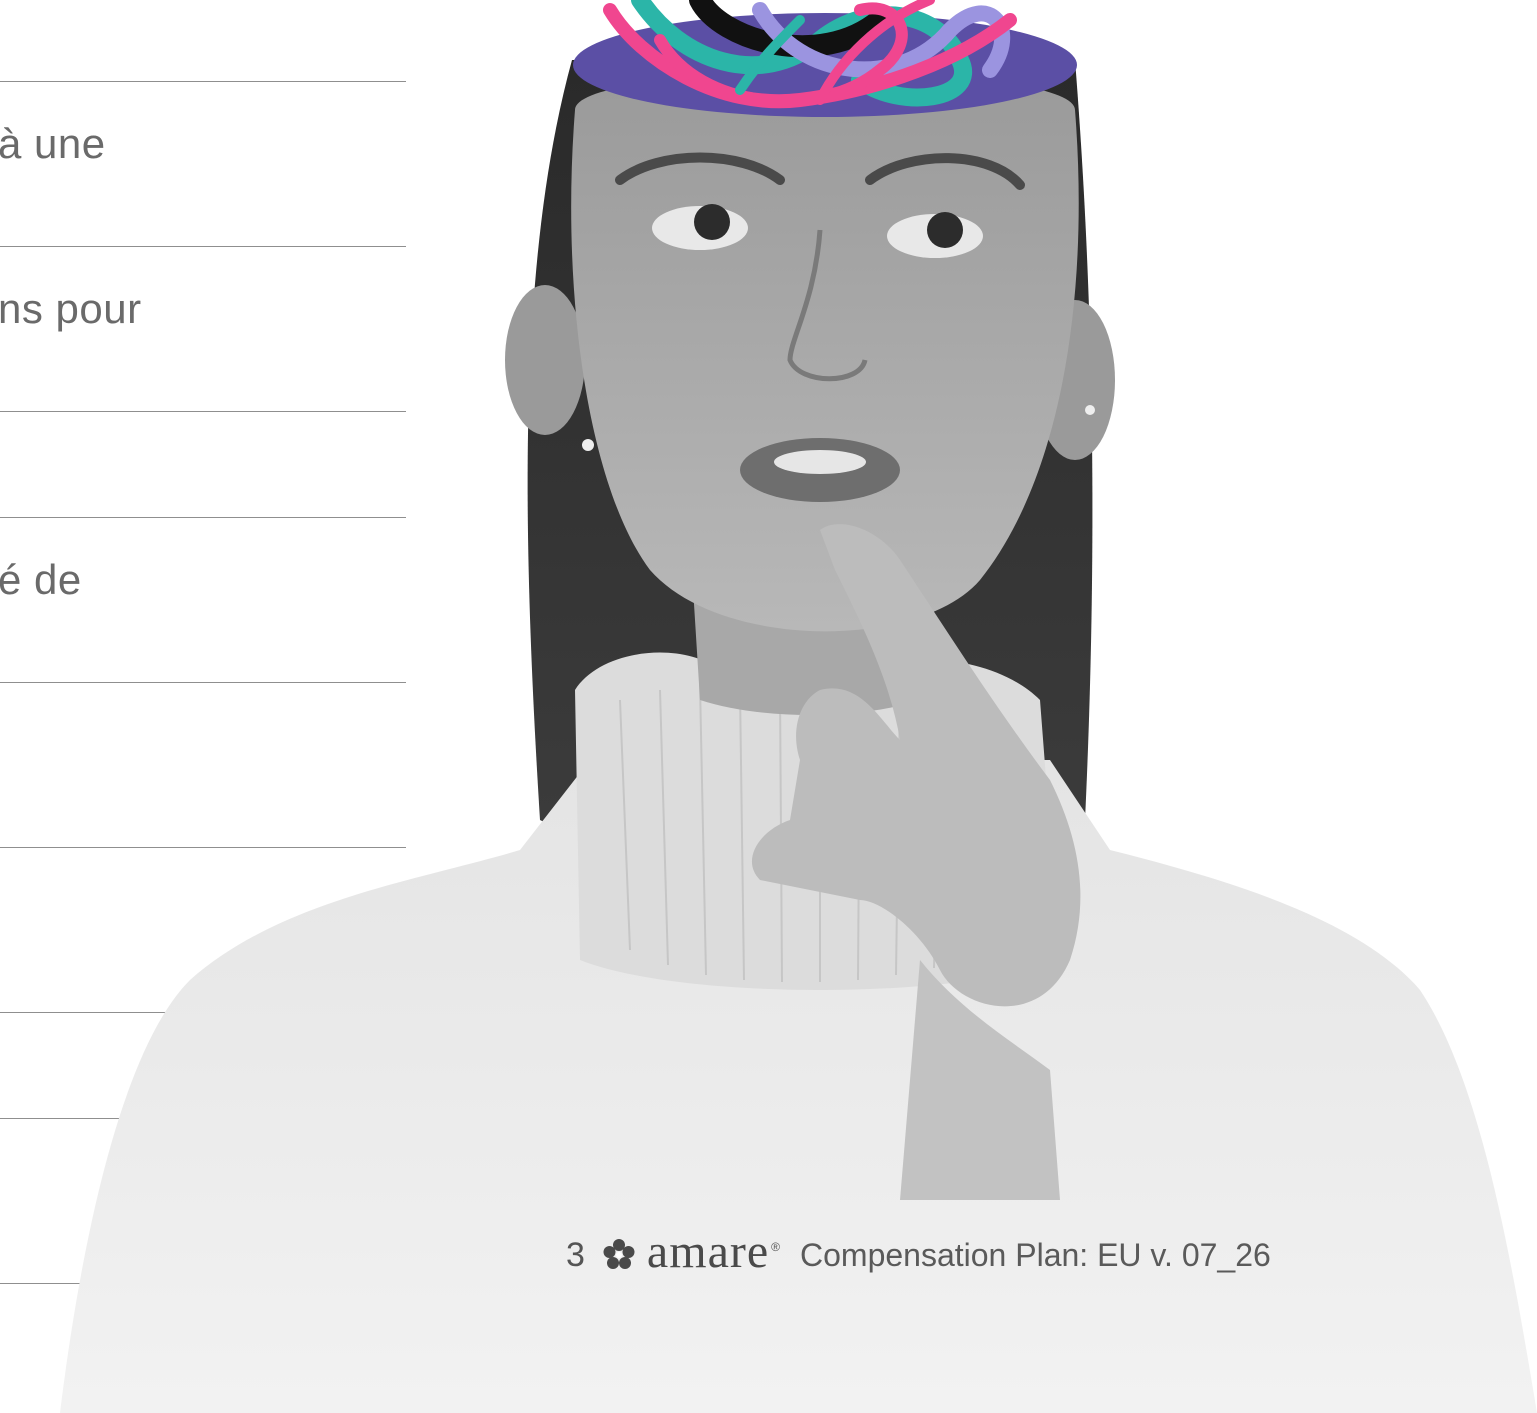  Describe the element at coordinates (575, 1254) in the screenshot. I see `page-number: 3` at that location.